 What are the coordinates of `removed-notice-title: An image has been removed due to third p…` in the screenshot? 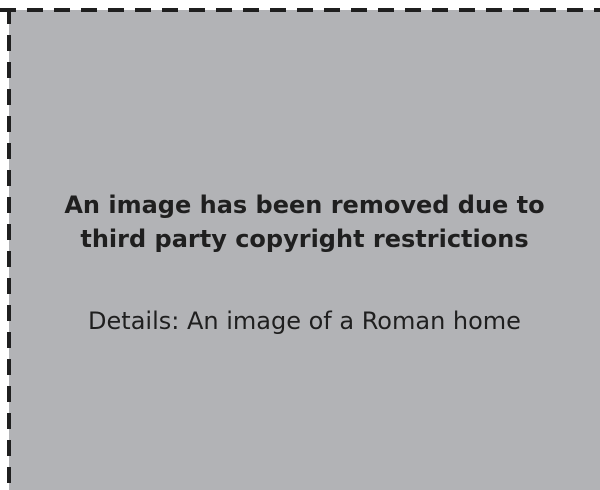 It's located at (304, 222).